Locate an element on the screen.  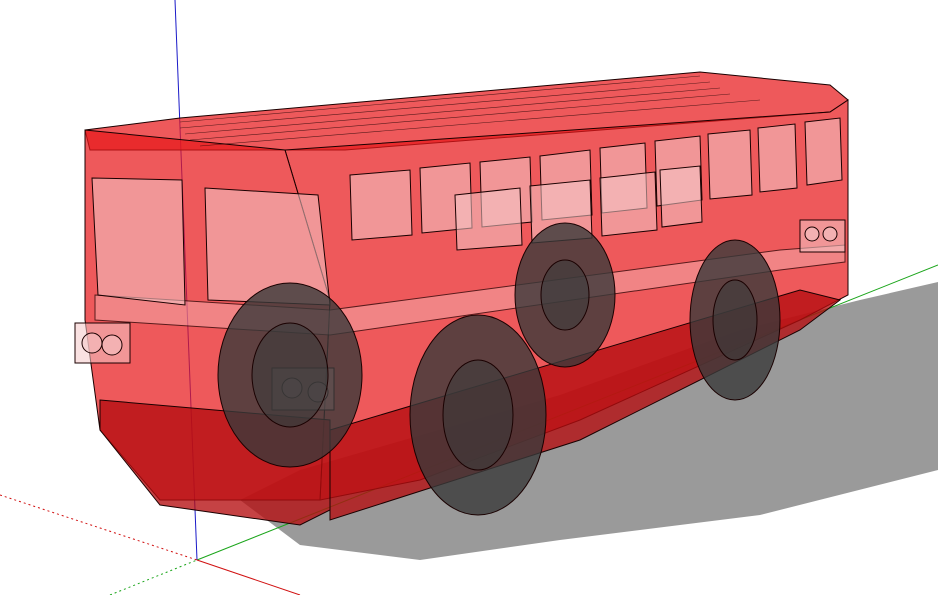
red-axis is located at coordinates (248, 577).